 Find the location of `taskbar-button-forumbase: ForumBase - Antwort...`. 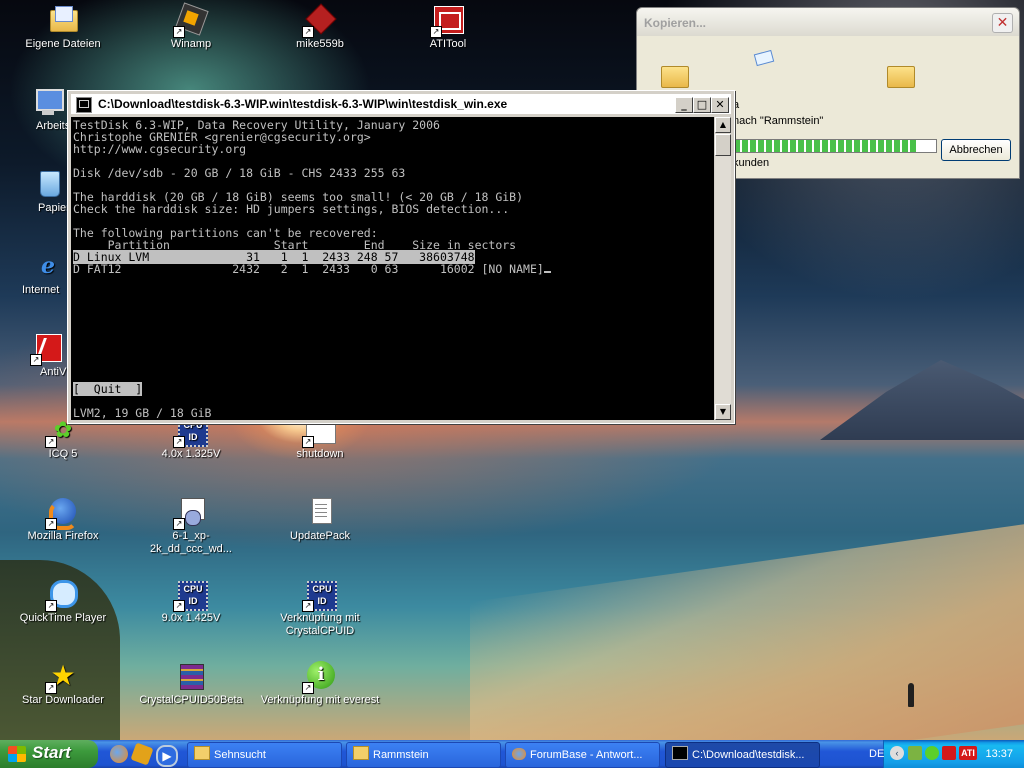

taskbar-button-forumbase: ForumBase - Antwort... is located at coordinates (582, 755).